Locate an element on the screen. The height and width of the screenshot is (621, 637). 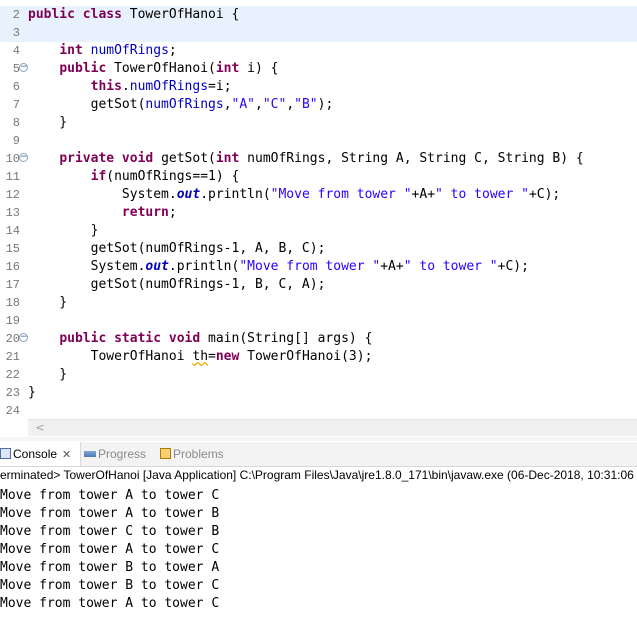
tab-problems: Problems is located at coordinates (200, 454).